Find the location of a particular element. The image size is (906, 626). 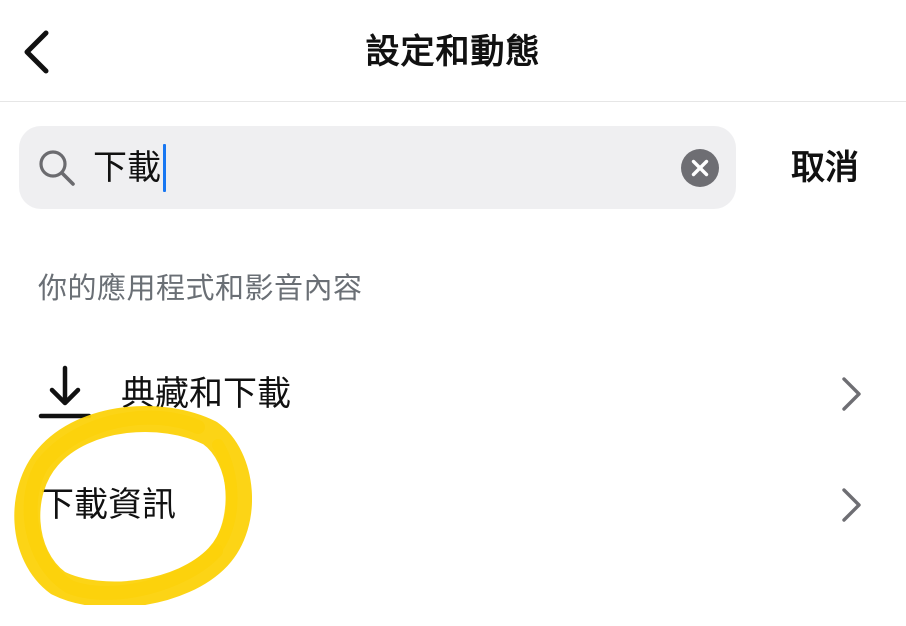

search-input: 下載 is located at coordinates (129, 168).